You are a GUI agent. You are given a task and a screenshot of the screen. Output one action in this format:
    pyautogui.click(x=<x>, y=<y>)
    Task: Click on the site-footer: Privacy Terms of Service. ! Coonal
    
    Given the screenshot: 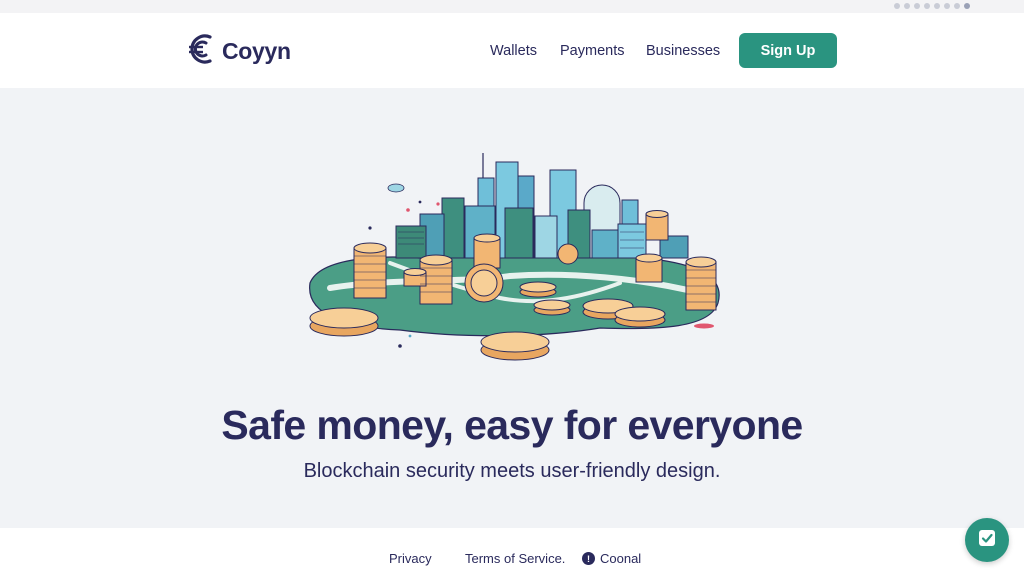 What is the action you would take?
    pyautogui.click(x=512, y=551)
    